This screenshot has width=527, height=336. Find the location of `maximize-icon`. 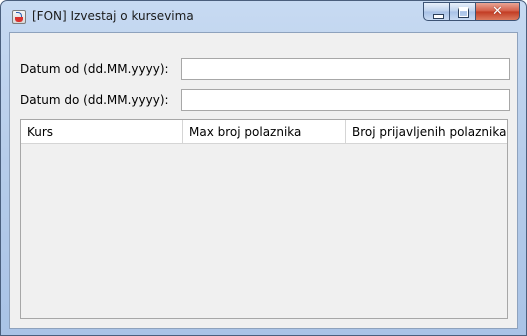

maximize-icon is located at coordinates (463, 12).